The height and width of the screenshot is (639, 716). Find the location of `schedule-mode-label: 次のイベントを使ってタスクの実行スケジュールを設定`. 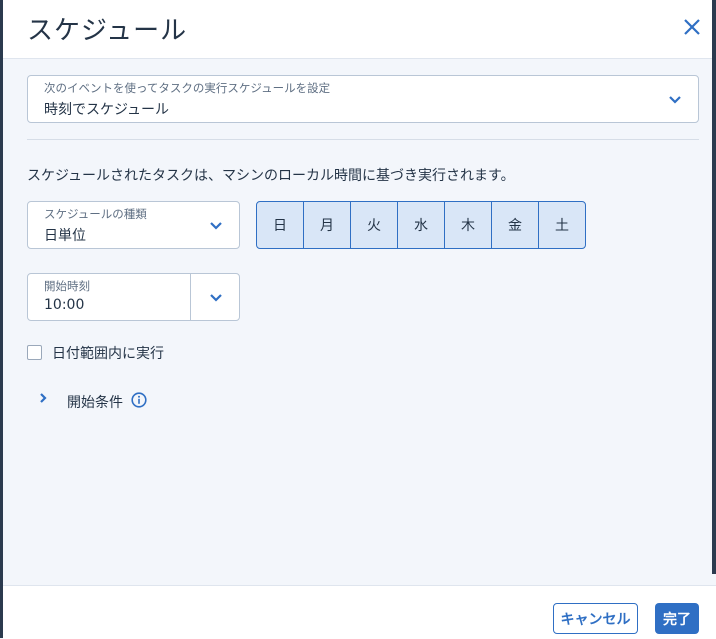

schedule-mode-label: 次のイベントを使ってタスクの実行スケジュールを設定 is located at coordinates (187, 88).